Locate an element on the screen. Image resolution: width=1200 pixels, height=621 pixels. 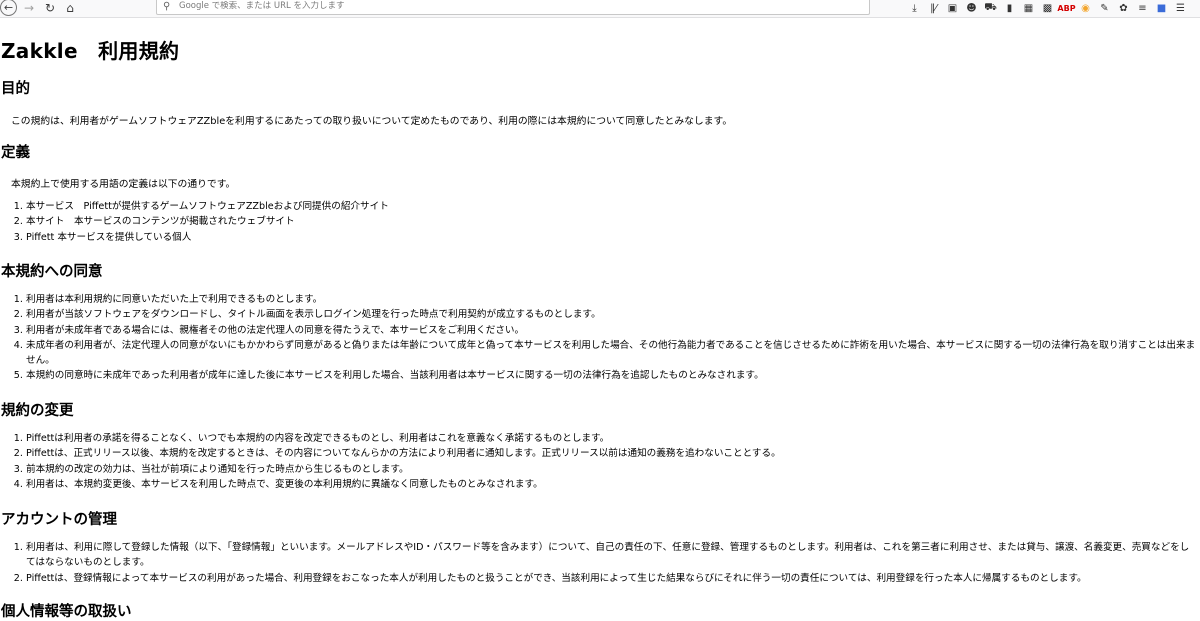
save-icon: ■ is located at coordinates (1161, 8).